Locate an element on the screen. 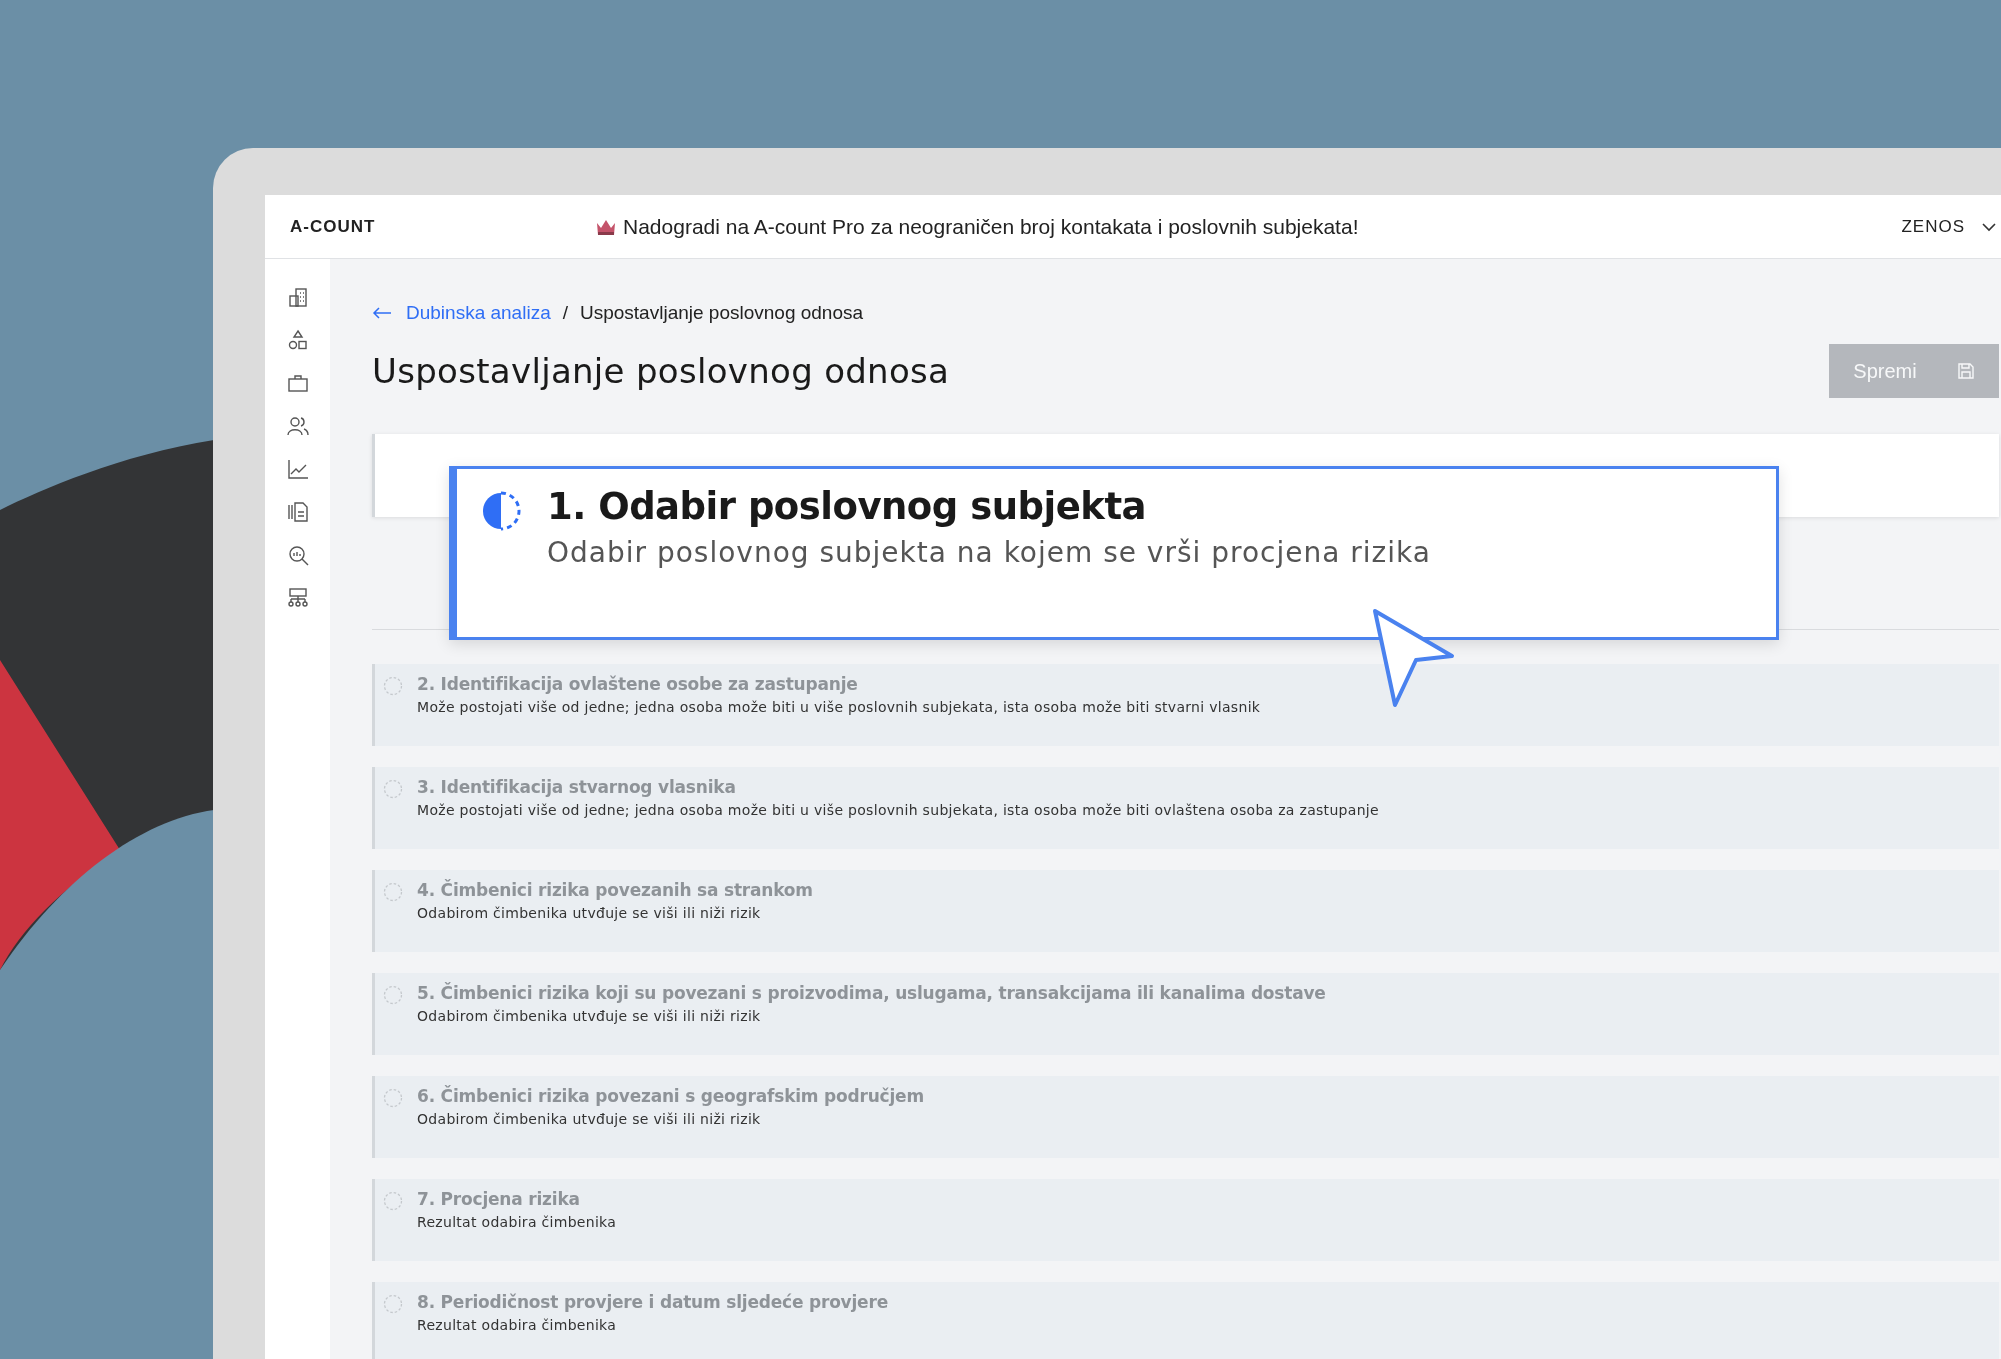 Image resolution: width=2001 pixels, height=1359 pixels. step-title: 6. Čimbenici rizika povezani s geografskim područjem is located at coordinates (670, 1096).